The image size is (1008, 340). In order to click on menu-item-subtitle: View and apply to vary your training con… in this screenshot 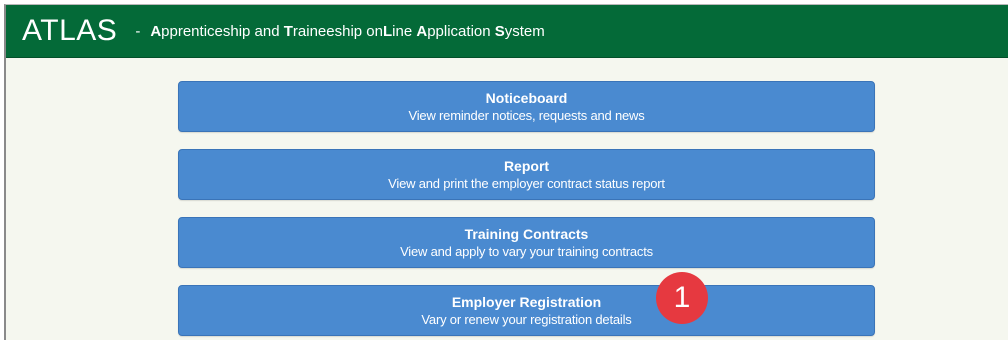, I will do `click(526, 251)`.